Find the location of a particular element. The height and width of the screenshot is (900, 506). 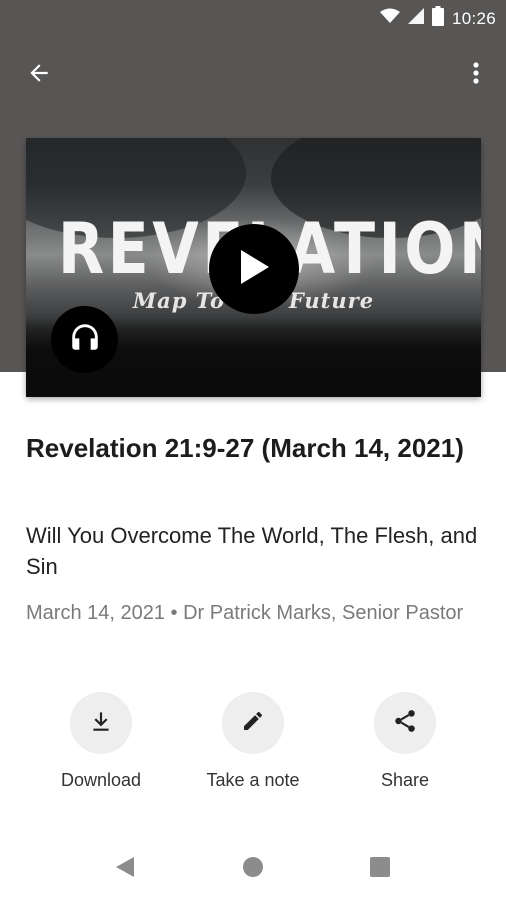

audio-only-button is located at coordinates (84, 339).